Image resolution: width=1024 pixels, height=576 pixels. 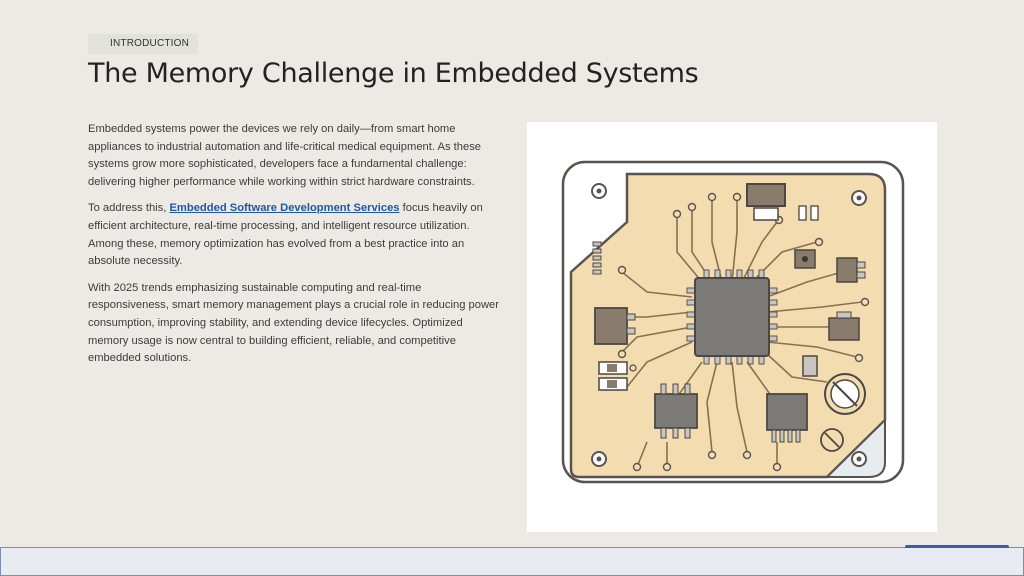 I want to click on paragraph-services-lead: To address this,, so click(x=129, y=208).